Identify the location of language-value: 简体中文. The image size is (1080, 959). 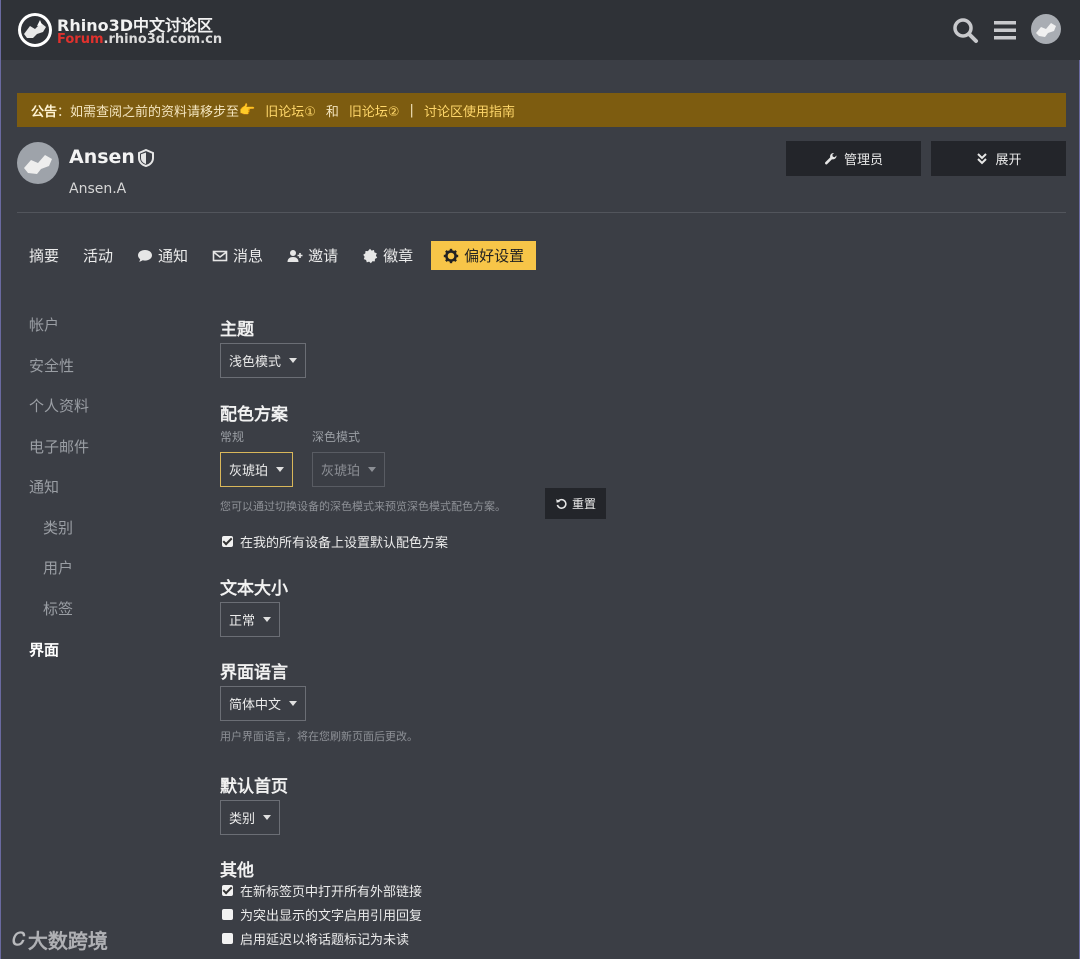
(255, 705).